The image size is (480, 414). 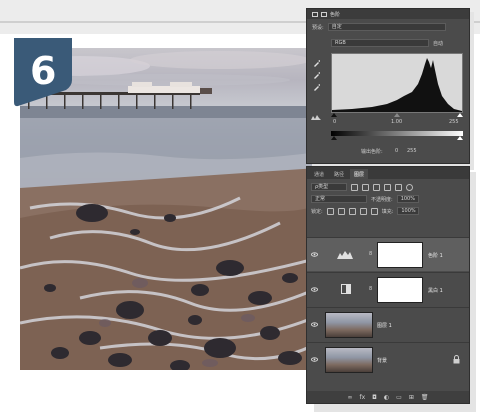 What do you see at coordinates (334, 122) in the screenshot?
I see `input-shadow-value: 0` at bounding box center [334, 122].